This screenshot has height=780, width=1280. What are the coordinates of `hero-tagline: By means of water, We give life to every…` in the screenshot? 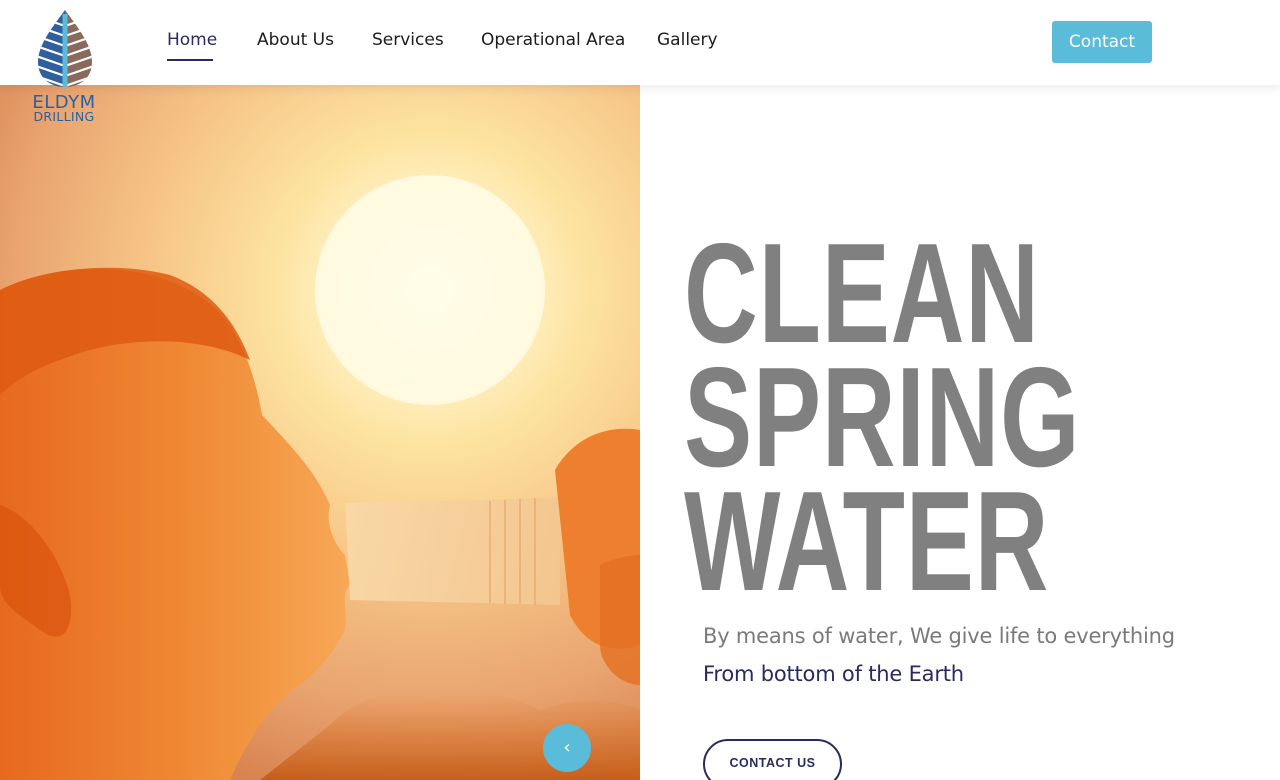 It's located at (939, 636).